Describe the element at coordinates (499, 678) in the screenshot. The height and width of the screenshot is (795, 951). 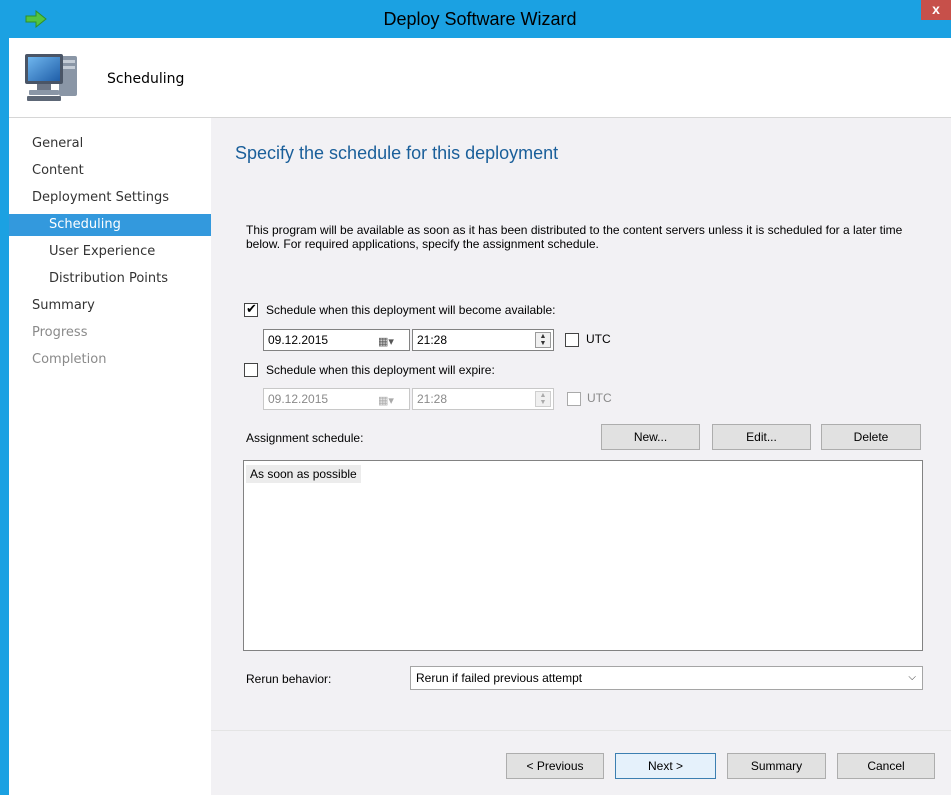
I see `rerun-behavior-value: Rerun if failed previous attempt` at that location.